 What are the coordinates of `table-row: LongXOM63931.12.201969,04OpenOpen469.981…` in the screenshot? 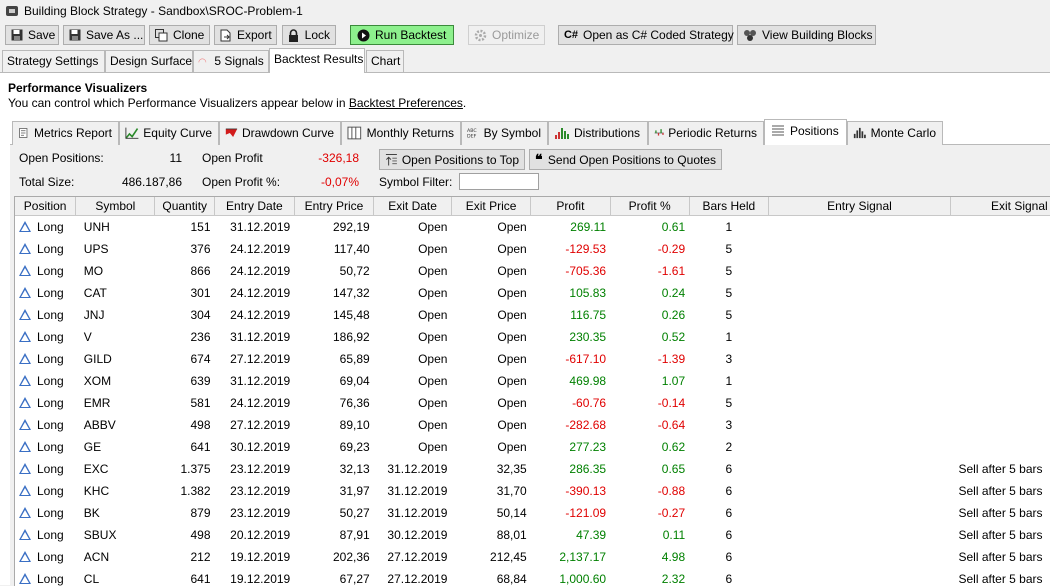 It's located at (532, 381).